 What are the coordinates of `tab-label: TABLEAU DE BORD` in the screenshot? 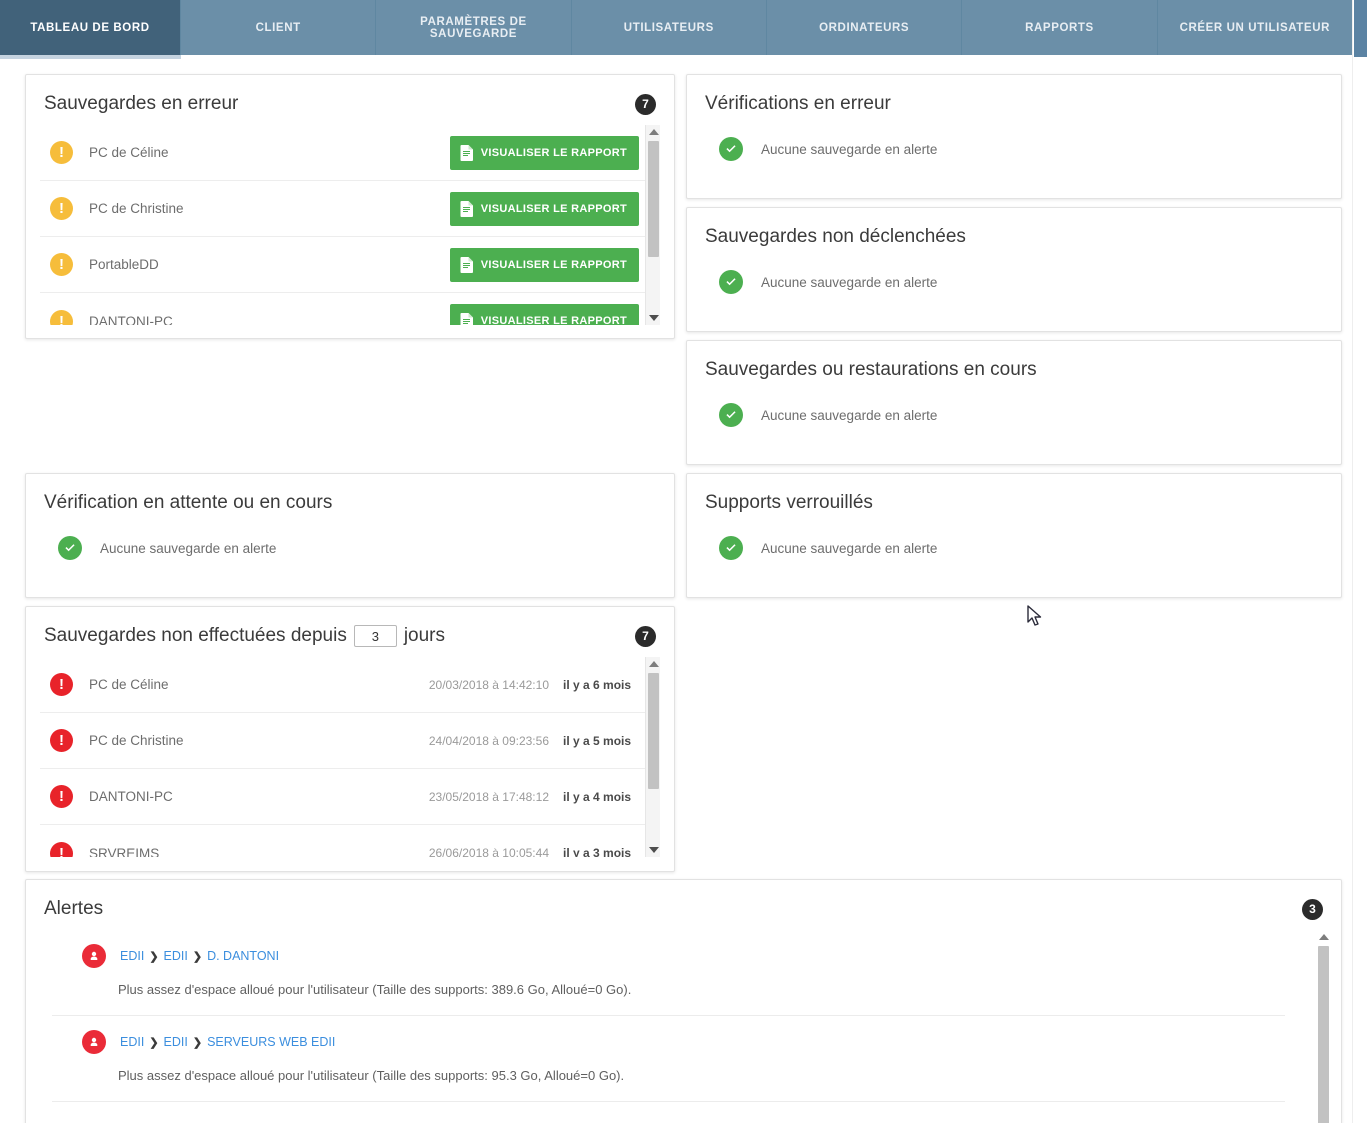 It's located at (90, 27).